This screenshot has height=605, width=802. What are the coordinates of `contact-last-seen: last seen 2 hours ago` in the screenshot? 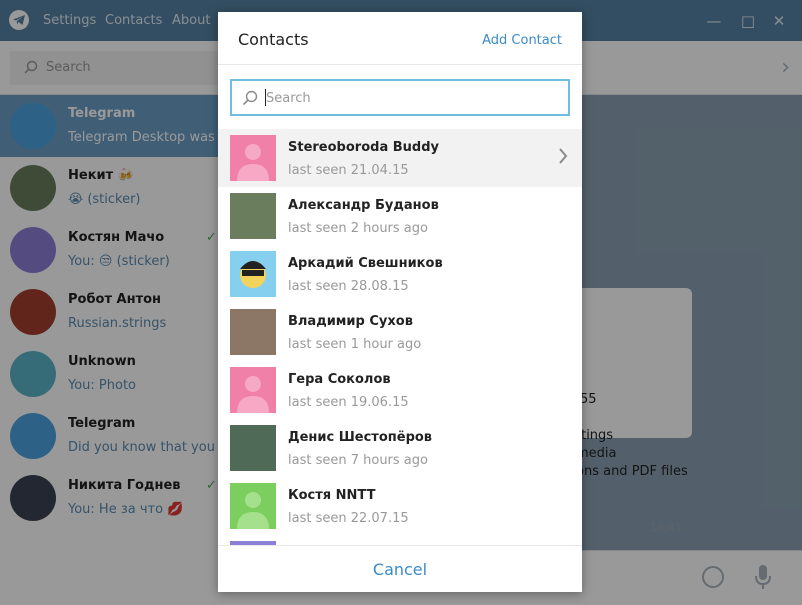 It's located at (358, 228).